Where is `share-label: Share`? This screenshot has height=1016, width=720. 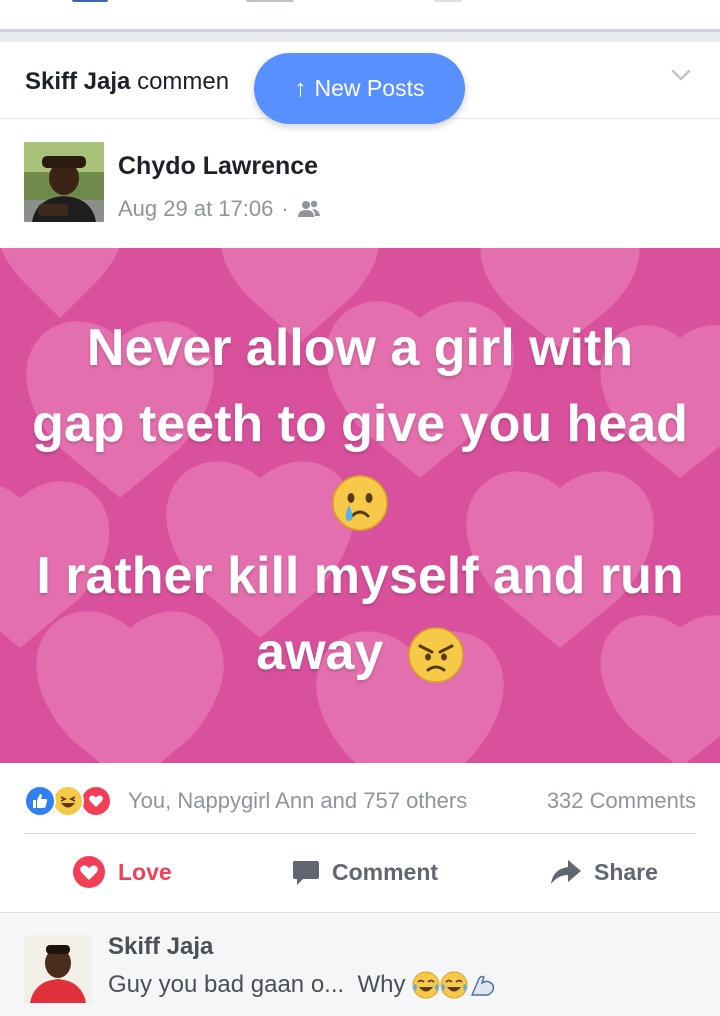 share-label: Share is located at coordinates (626, 871).